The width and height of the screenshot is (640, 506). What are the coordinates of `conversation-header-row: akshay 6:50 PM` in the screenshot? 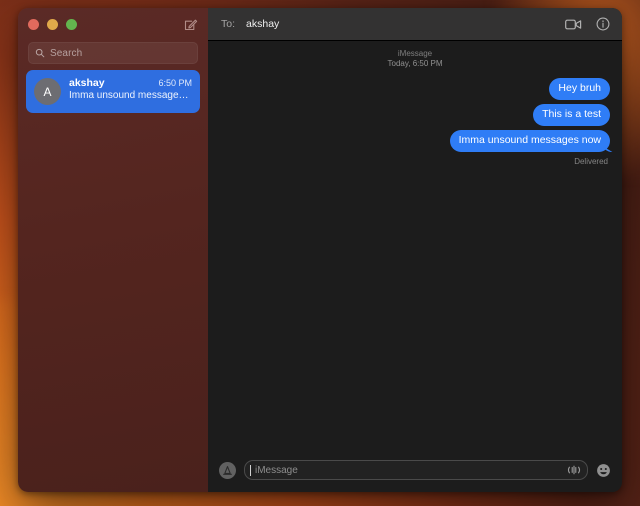 It's located at (130, 83).